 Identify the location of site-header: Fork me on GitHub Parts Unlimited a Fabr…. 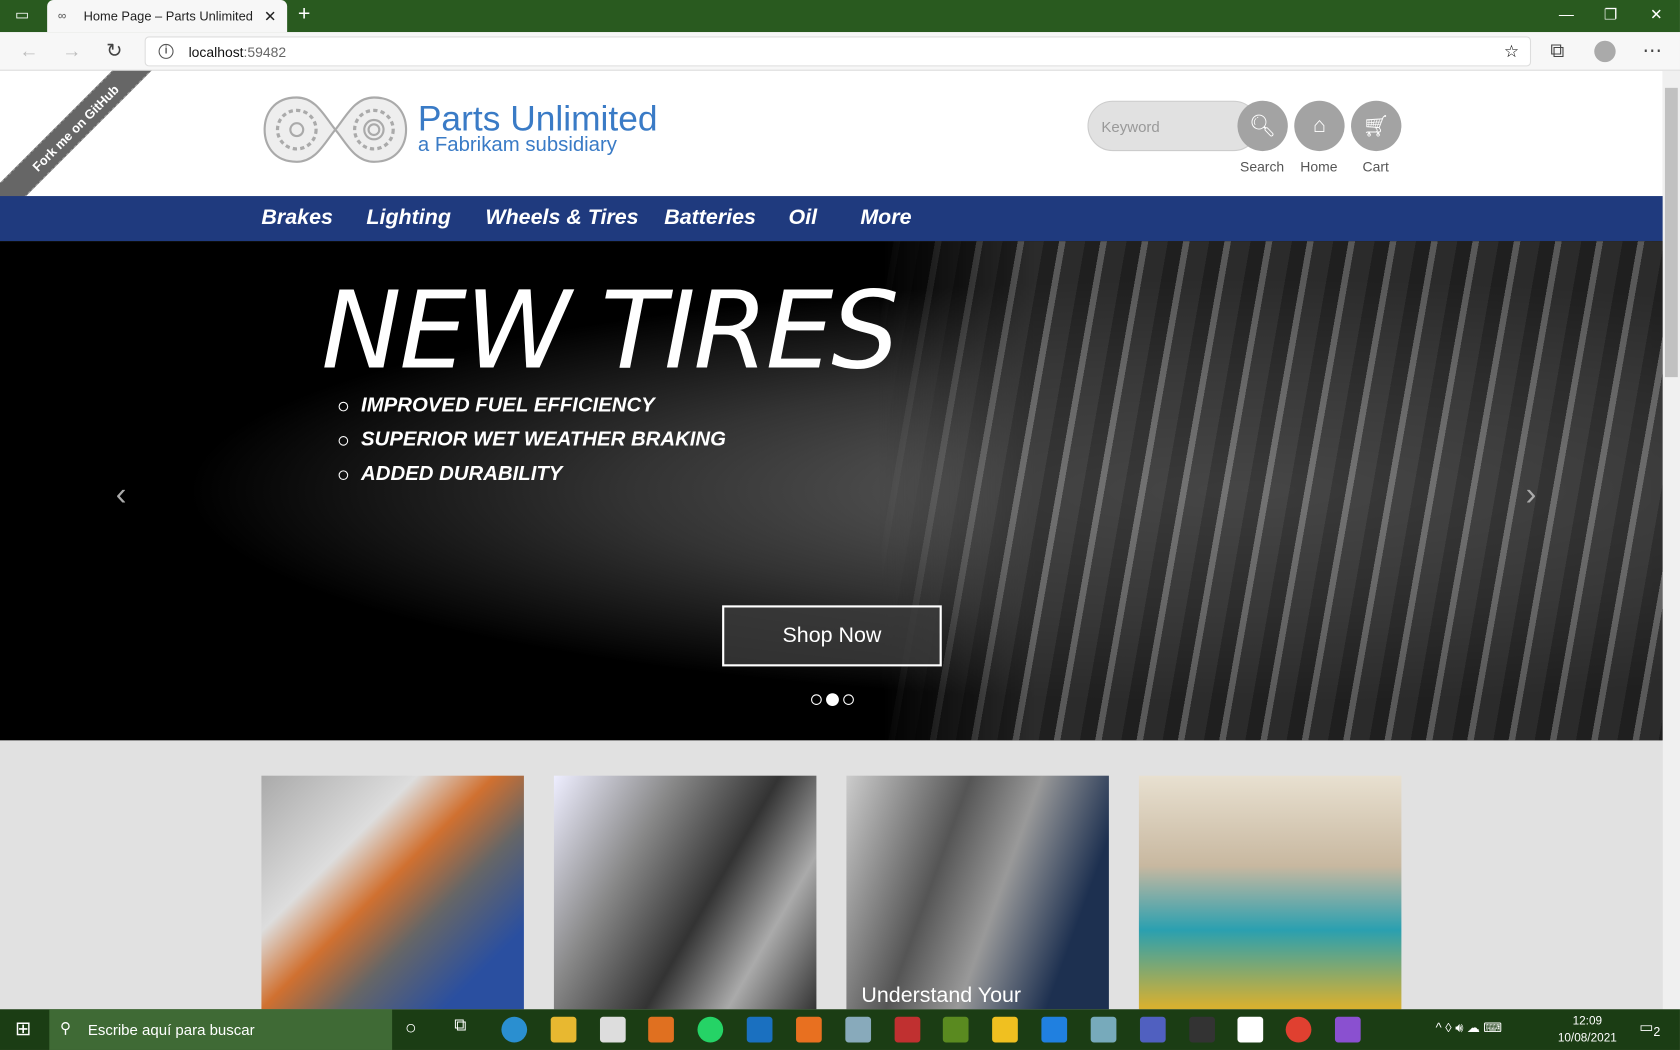
(831, 145).